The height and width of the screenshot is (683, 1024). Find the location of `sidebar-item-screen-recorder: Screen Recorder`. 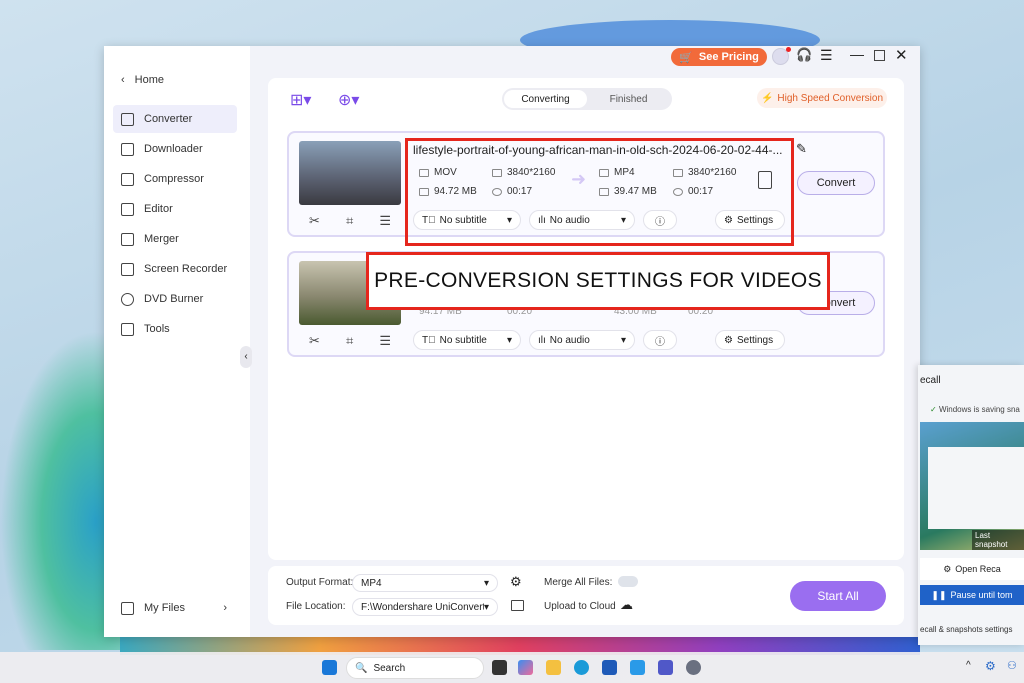

sidebar-item-screen-recorder: Screen Recorder is located at coordinates (175, 269).